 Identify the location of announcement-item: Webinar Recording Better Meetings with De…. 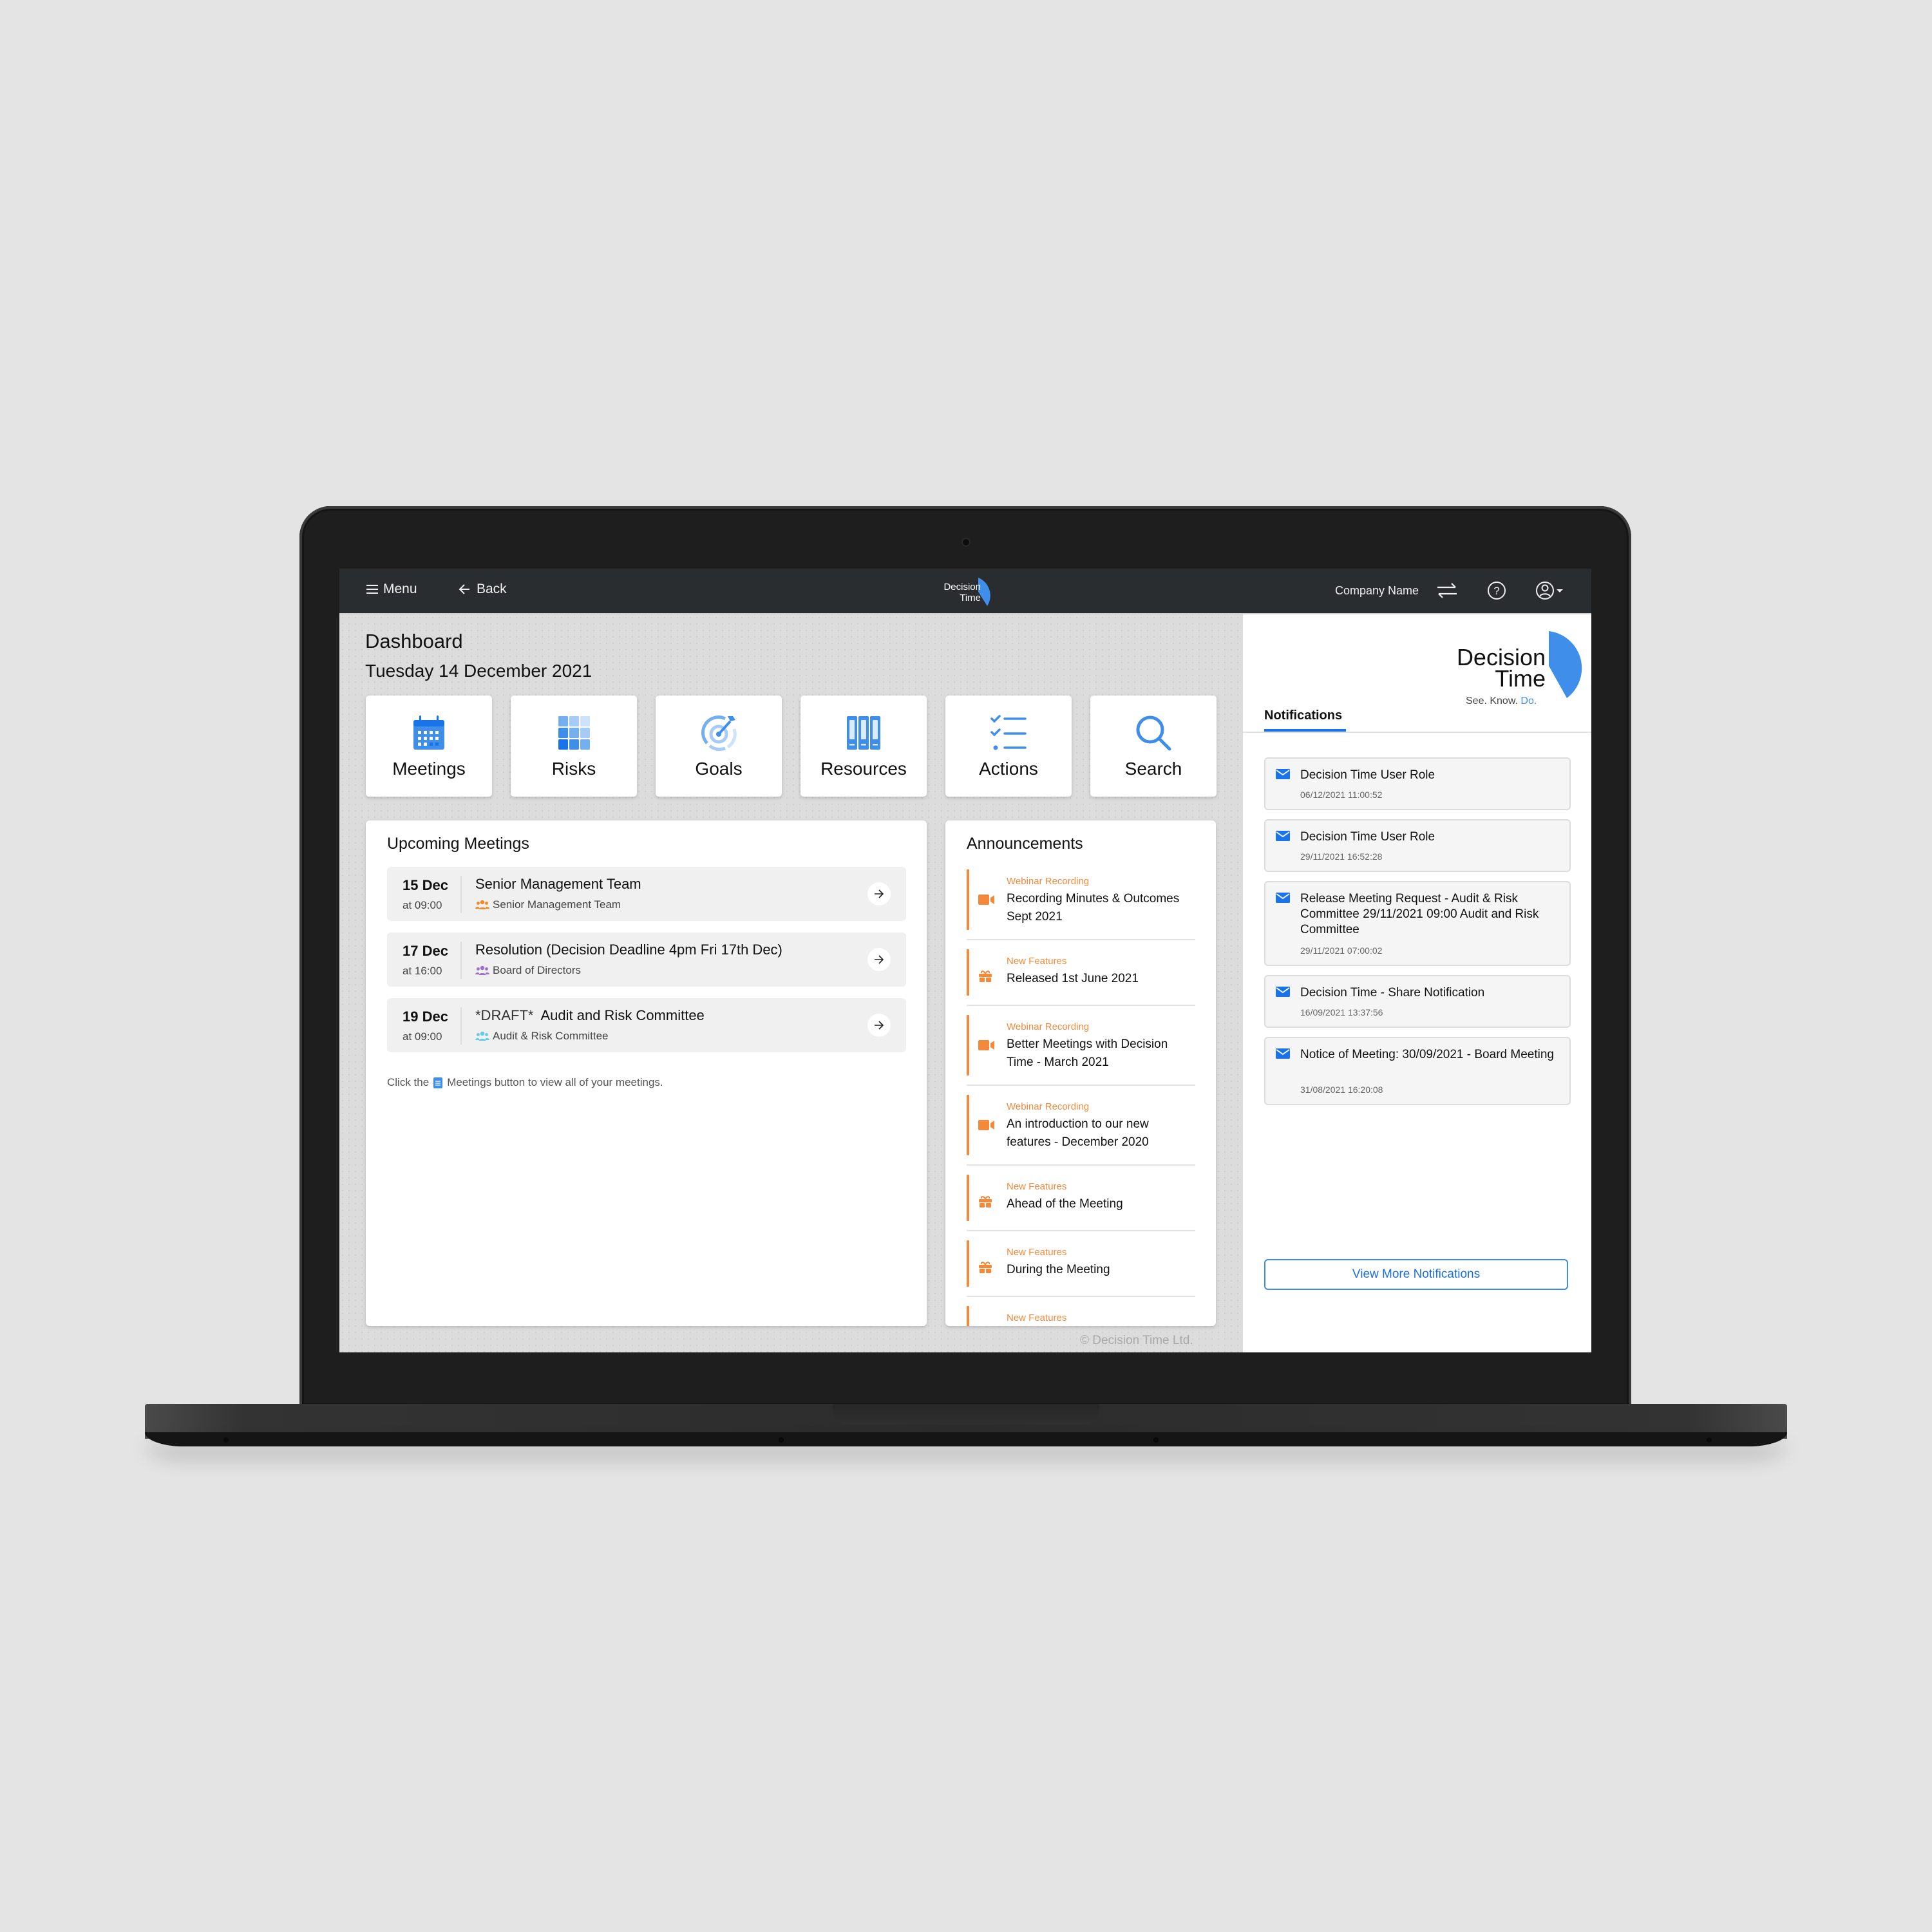
(1081, 1049).